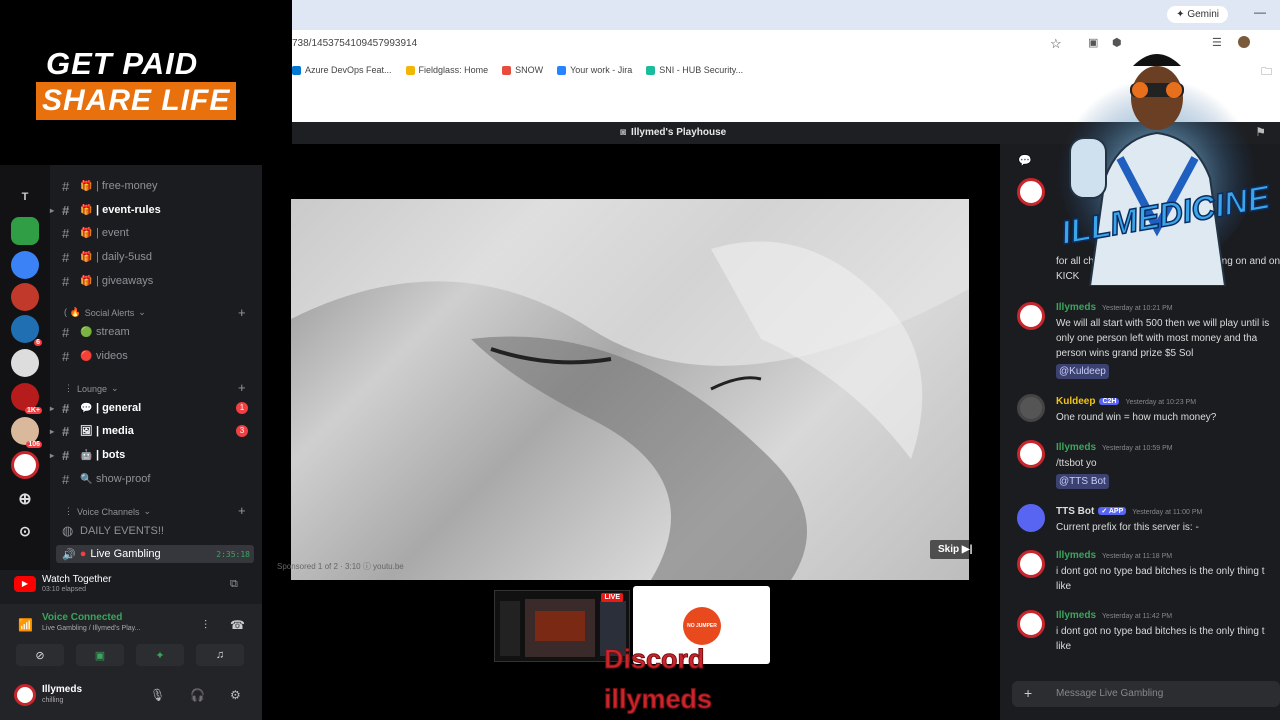  I want to click on category-social-alerts: ( 🔥 Social Alerts ⌄, so click(105, 312).